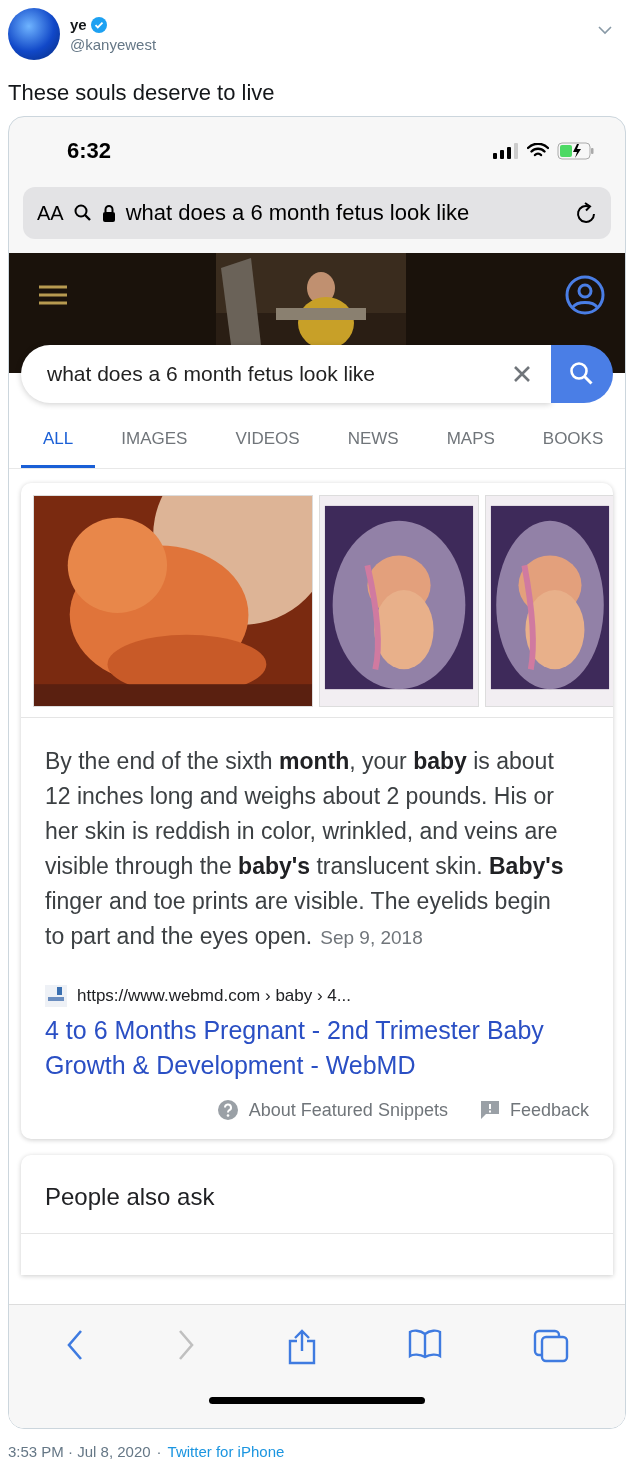 Image resolution: width=634 pixels, height=1480 pixels. I want to click on search-tab: MAPS, so click(470, 439).